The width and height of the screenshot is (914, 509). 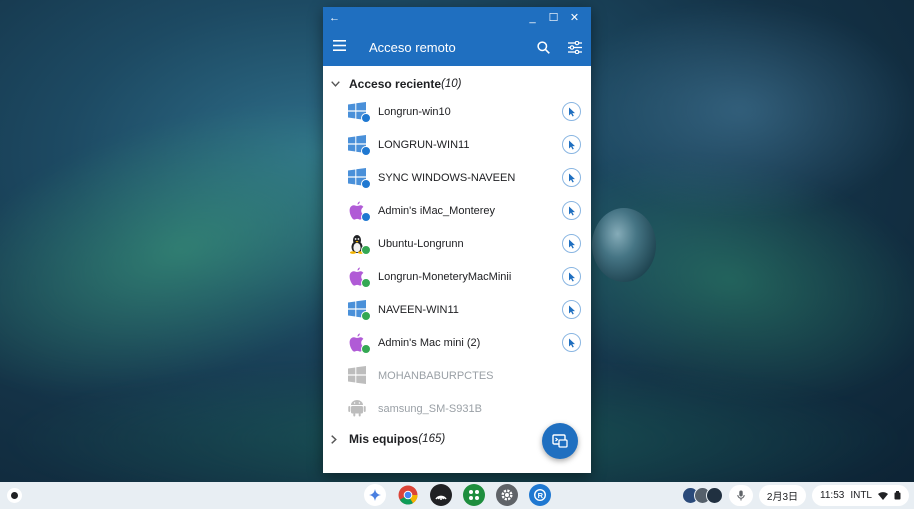 I want to click on back-arrow-icon: ←, so click(x=336, y=18).